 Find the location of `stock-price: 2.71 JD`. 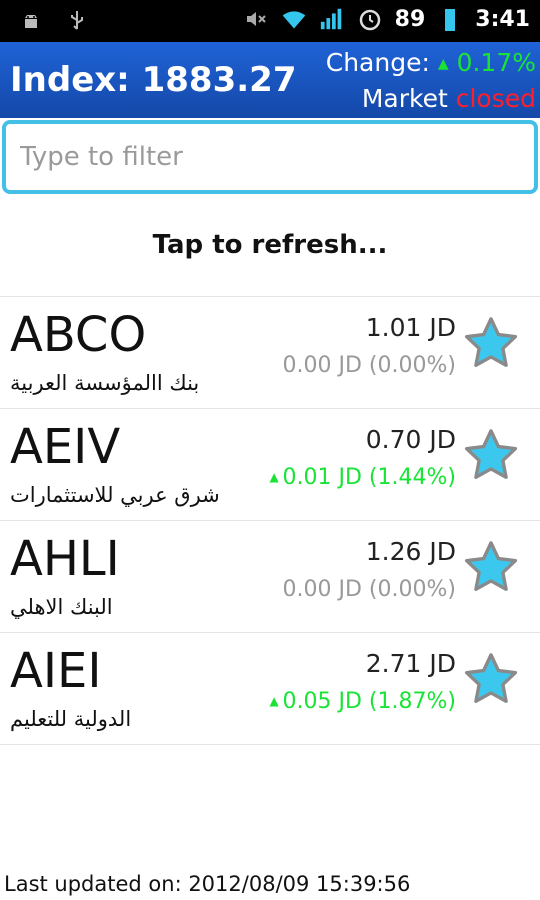

stock-price: 2.71 JD is located at coordinates (410, 663).